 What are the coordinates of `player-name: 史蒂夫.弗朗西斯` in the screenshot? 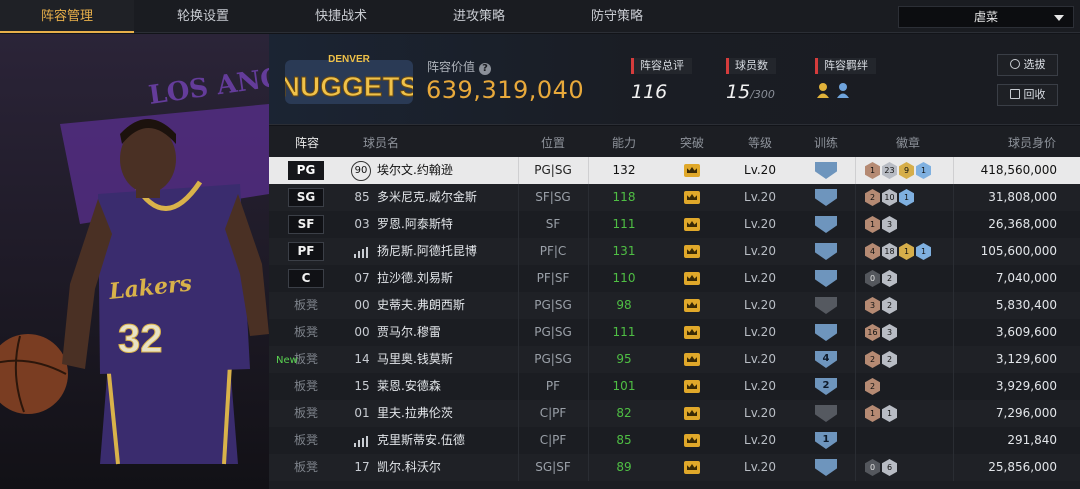 It's located at (421, 305).